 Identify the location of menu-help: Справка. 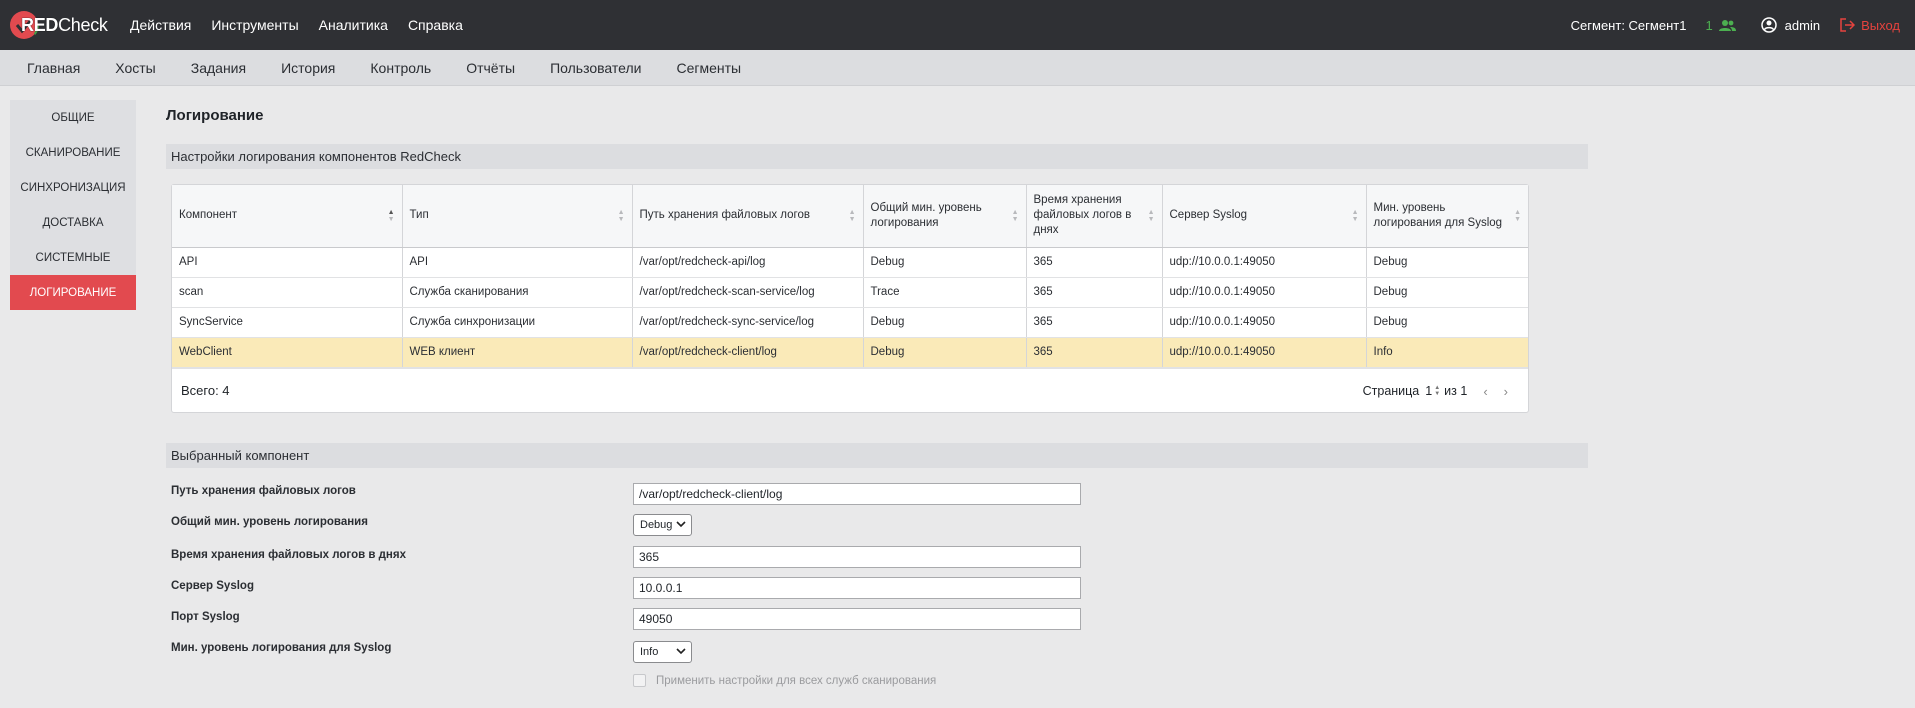
(435, 25).